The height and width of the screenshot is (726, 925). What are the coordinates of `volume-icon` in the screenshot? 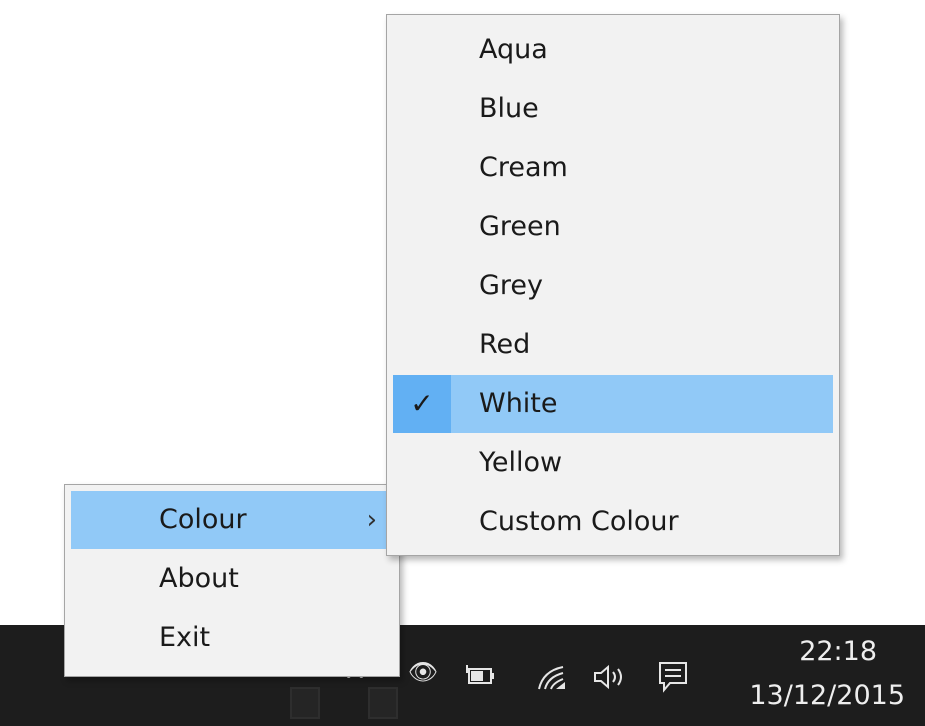 It's located at (610, 680).